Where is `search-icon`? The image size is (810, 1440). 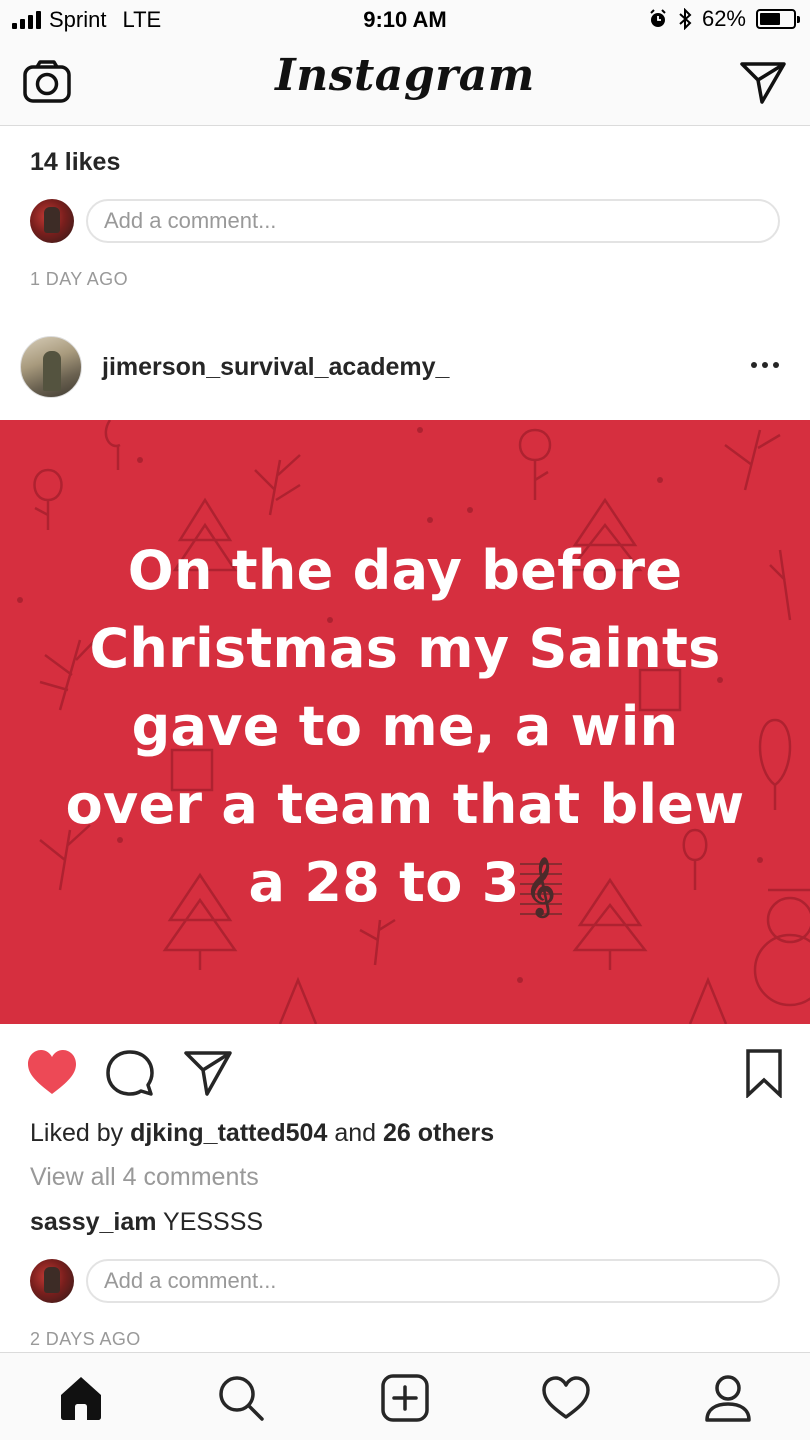
search-icon is located at coordinates (241, 1398).